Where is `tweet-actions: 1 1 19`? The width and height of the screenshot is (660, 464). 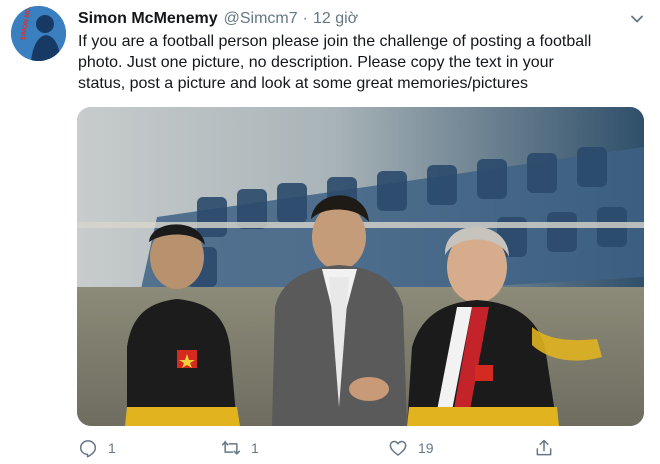 tweet-actions: 1 1 19 is located at coordinates (328, 448).